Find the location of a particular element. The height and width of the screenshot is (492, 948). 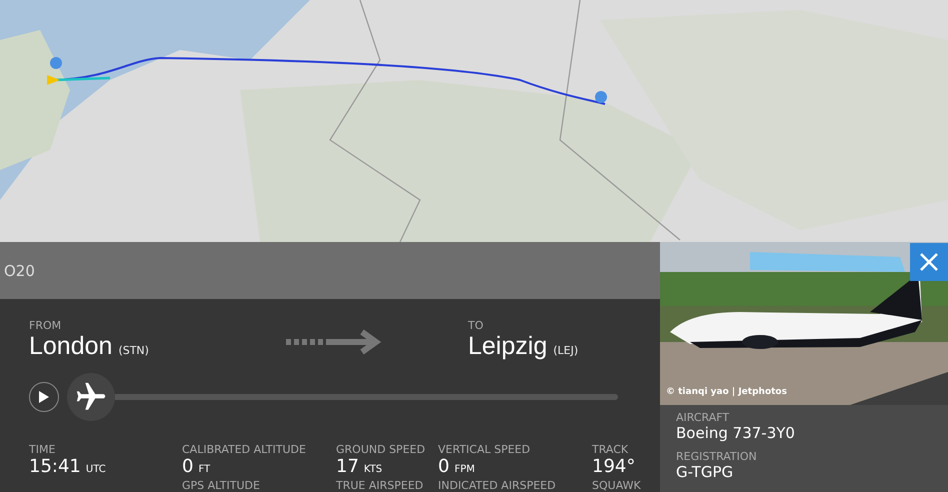

close-icon is located at coordinates (929, 262).